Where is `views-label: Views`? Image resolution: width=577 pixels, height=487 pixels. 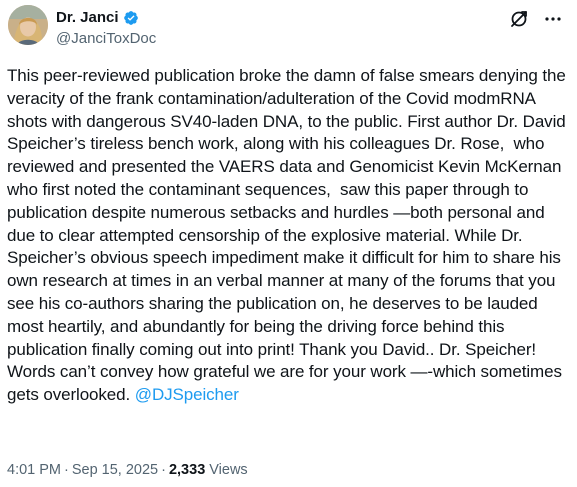
views-label: Views is located at coordinates (228, 470).